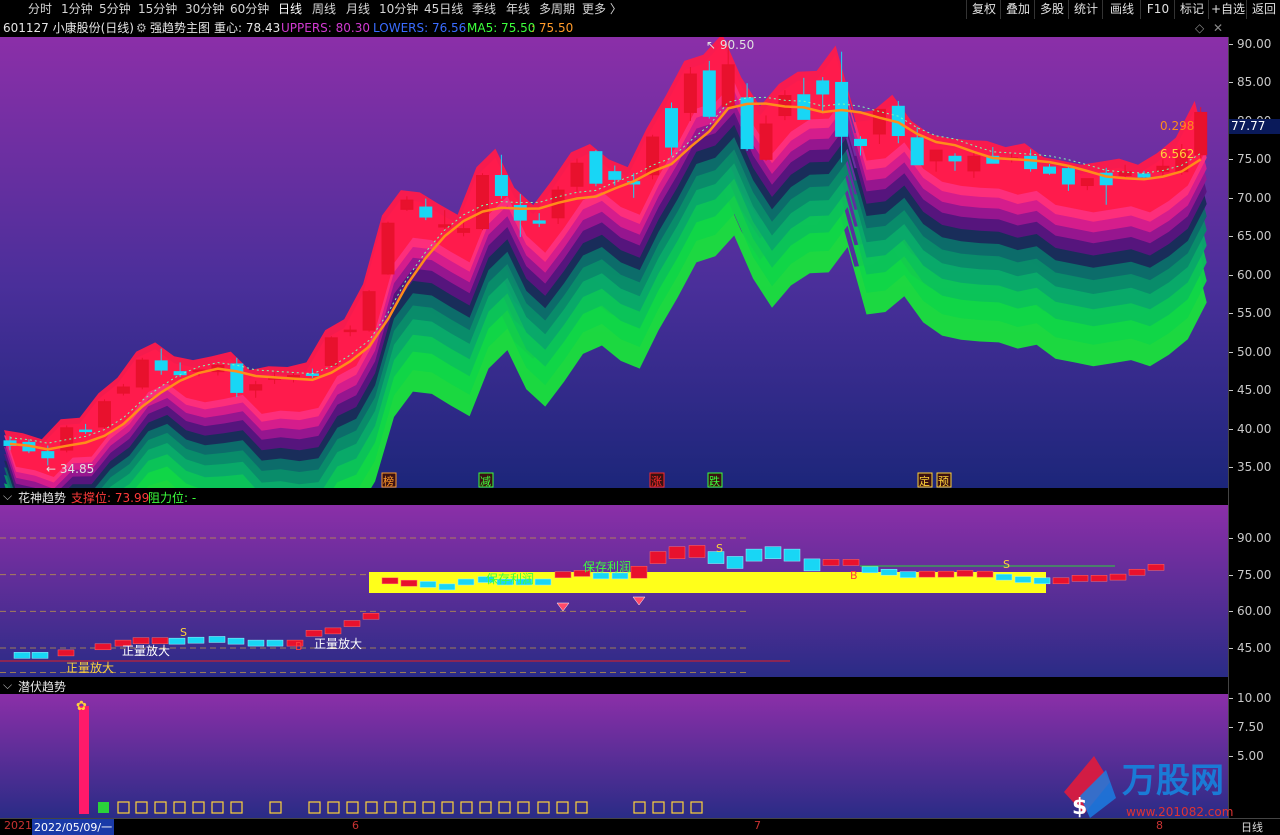 This screenshot has width=1280, height=835. Describe the element at coordinates (1085, 9) in the screenshot. I see `toolbar-button: 统计` at that location.